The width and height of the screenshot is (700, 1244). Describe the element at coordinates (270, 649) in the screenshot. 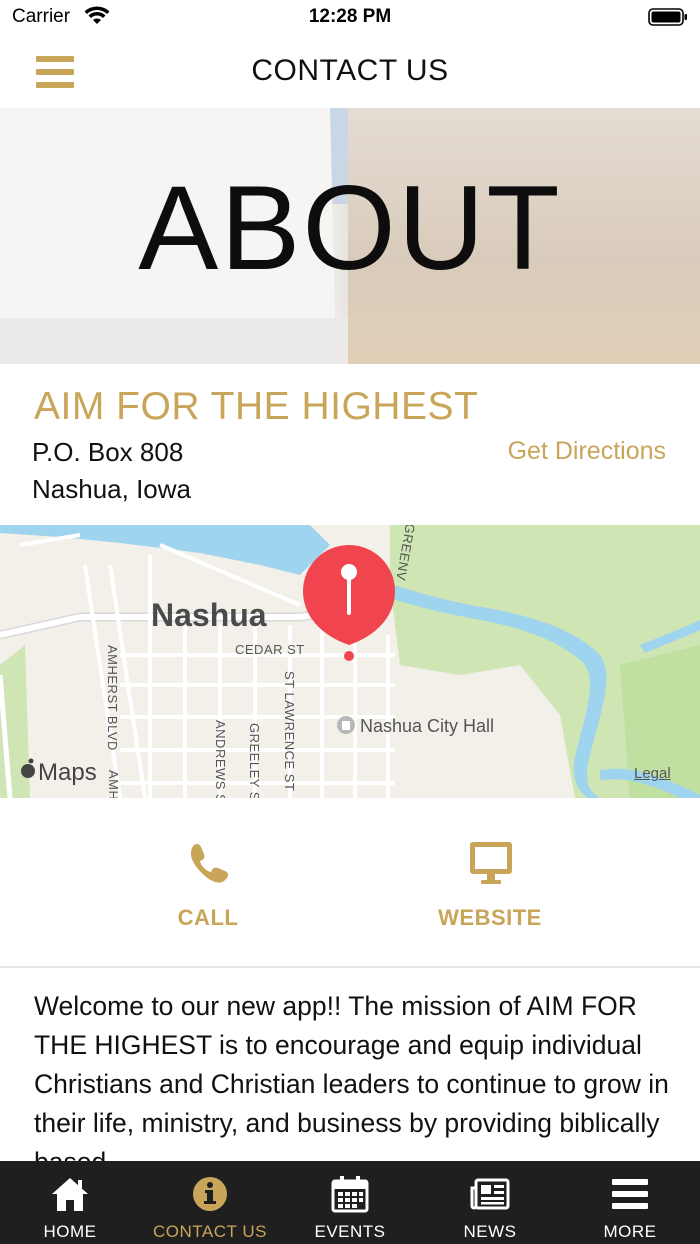

I see `map-label-cedar-st: CEDAR ST` at that location.